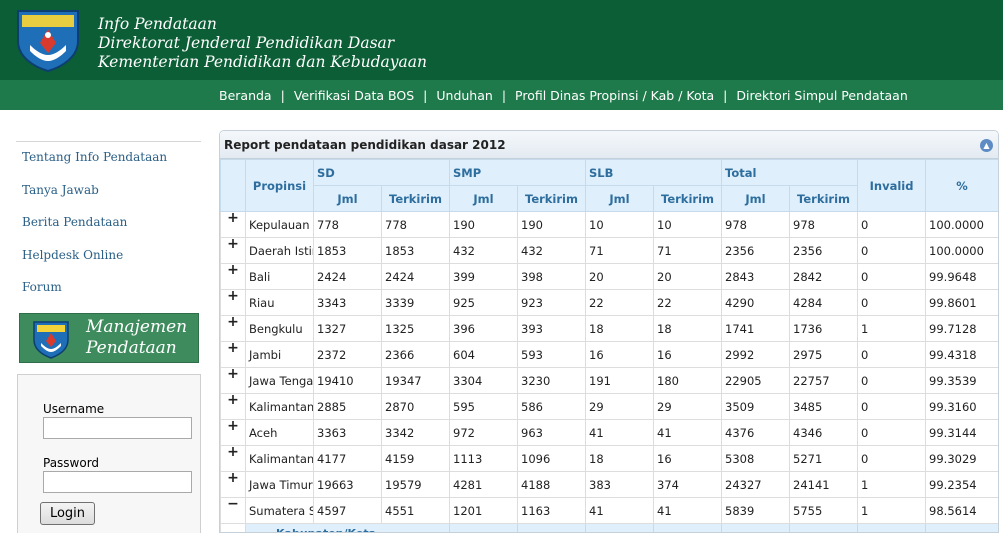 The image size is (1003, 533). I want to click on nav-link-profil-dinas: Profil Dinas Propinsi / Kab / Kota, so click(614, 95).